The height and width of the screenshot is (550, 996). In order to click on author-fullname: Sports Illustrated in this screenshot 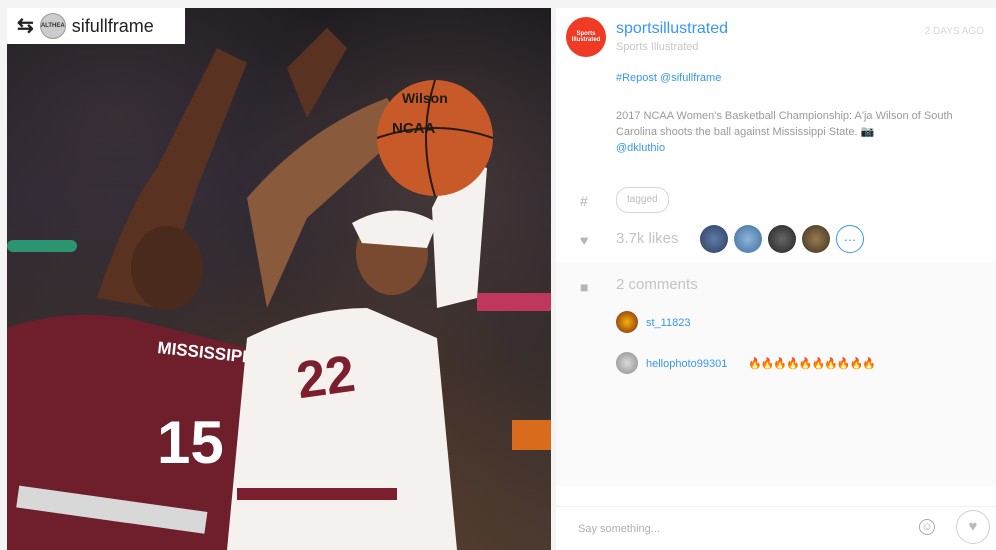, I will do `click(657, 47)`.